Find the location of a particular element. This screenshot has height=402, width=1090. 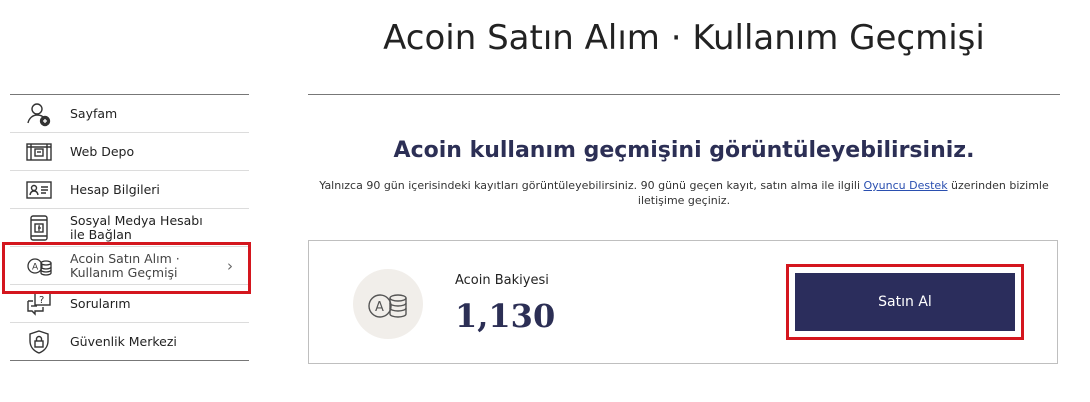

shield-lock-icon is located at coordinates (39, 342).